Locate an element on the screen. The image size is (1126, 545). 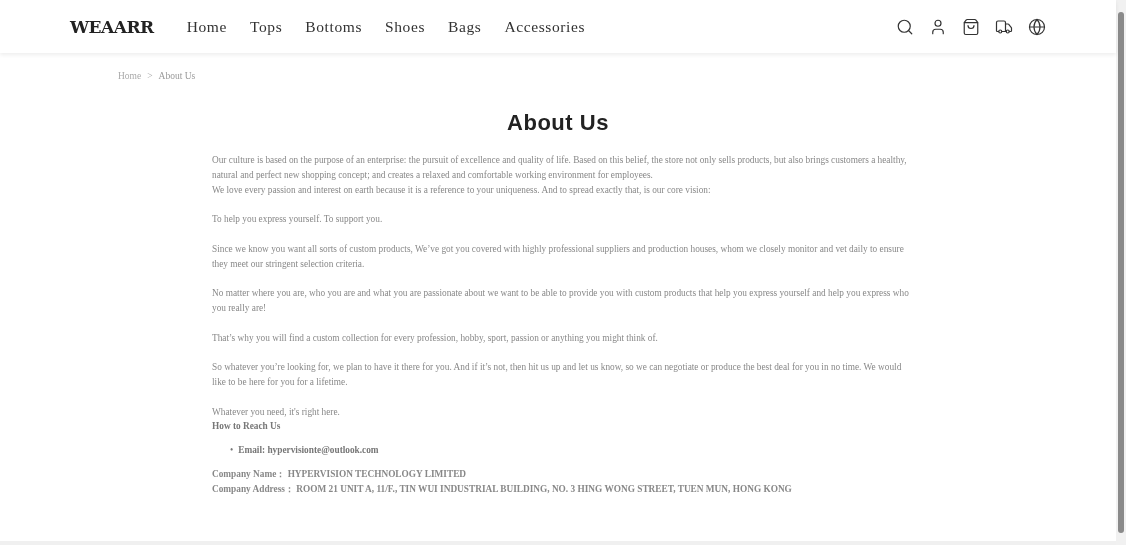
contact-item: Email: hypervisionte@outlook.com is located at coordinates (308, 451).